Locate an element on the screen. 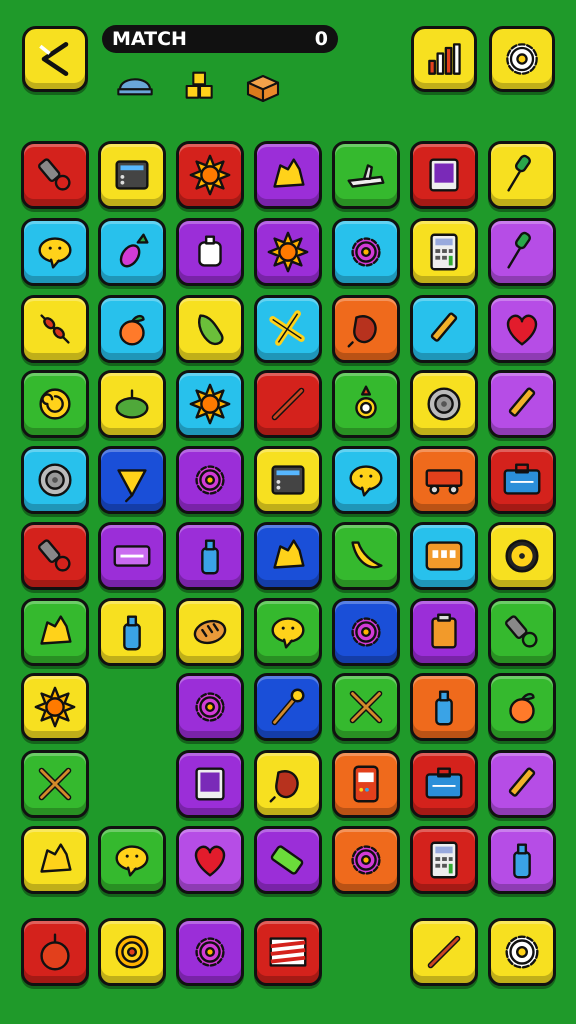 The image size is (576, 1024). skewer-icon is located at coordinates (55, 329).